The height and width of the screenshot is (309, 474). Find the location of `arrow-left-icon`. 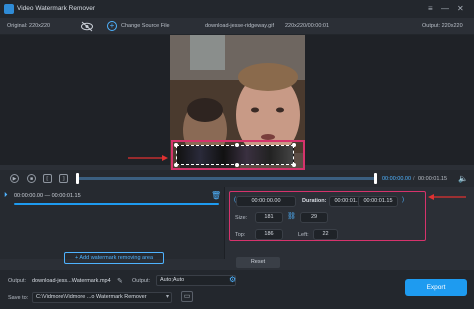

arrow-left-icon is located at coordinates (447, 197).